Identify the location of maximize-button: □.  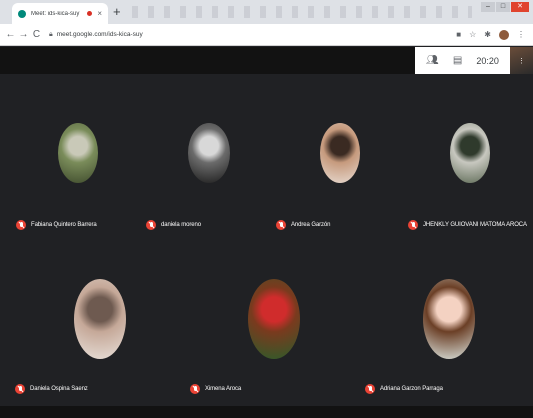
(503, 7).